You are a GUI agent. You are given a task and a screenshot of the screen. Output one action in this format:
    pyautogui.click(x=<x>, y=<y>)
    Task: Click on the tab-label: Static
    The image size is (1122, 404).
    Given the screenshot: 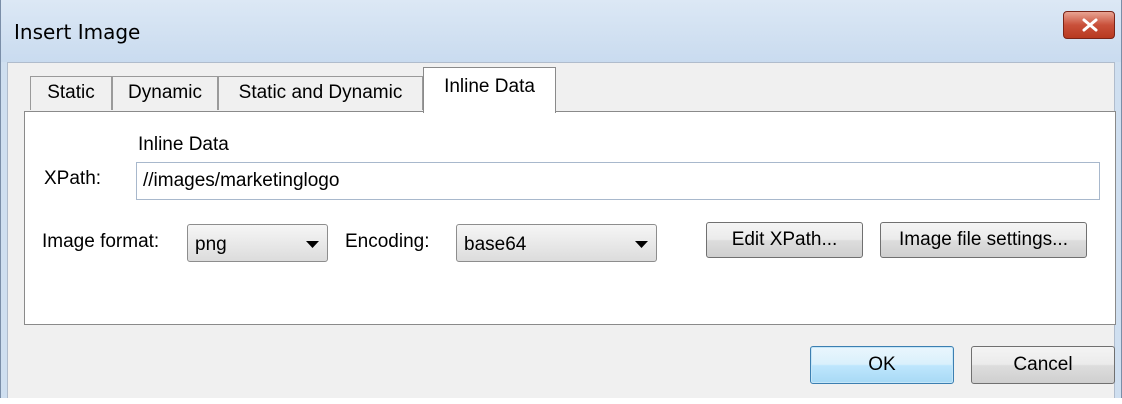 What is the action you would take?
    pyautogui.click(x=71, y=92)
    